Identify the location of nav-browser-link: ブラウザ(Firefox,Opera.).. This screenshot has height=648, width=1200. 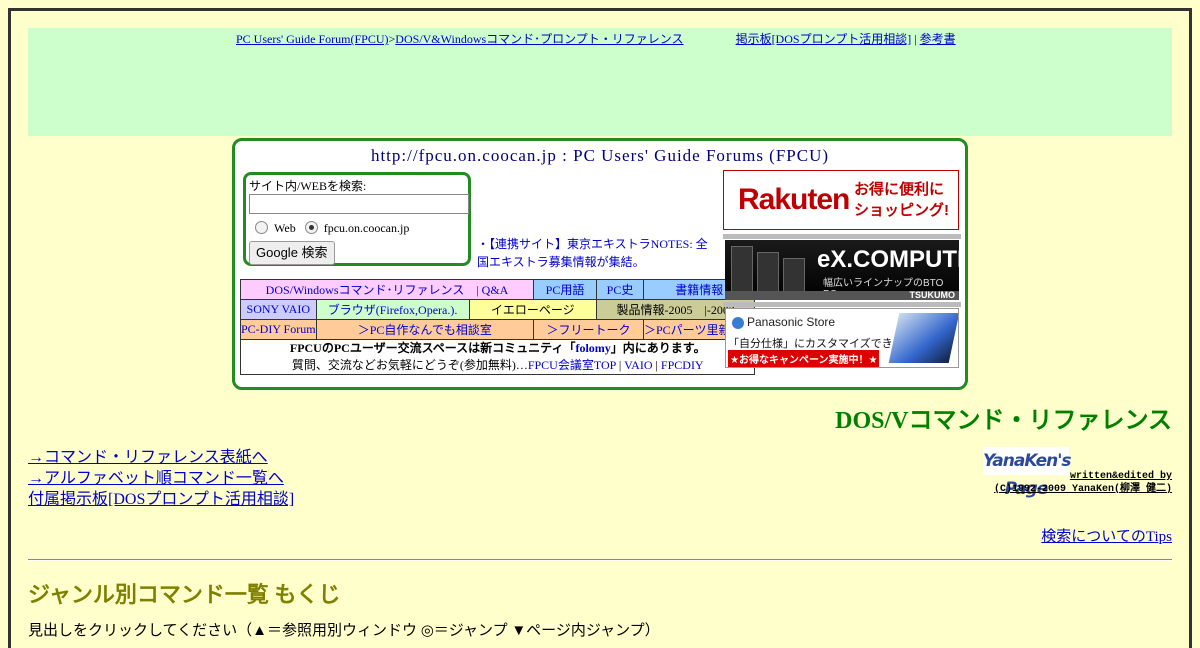
(393, 310).